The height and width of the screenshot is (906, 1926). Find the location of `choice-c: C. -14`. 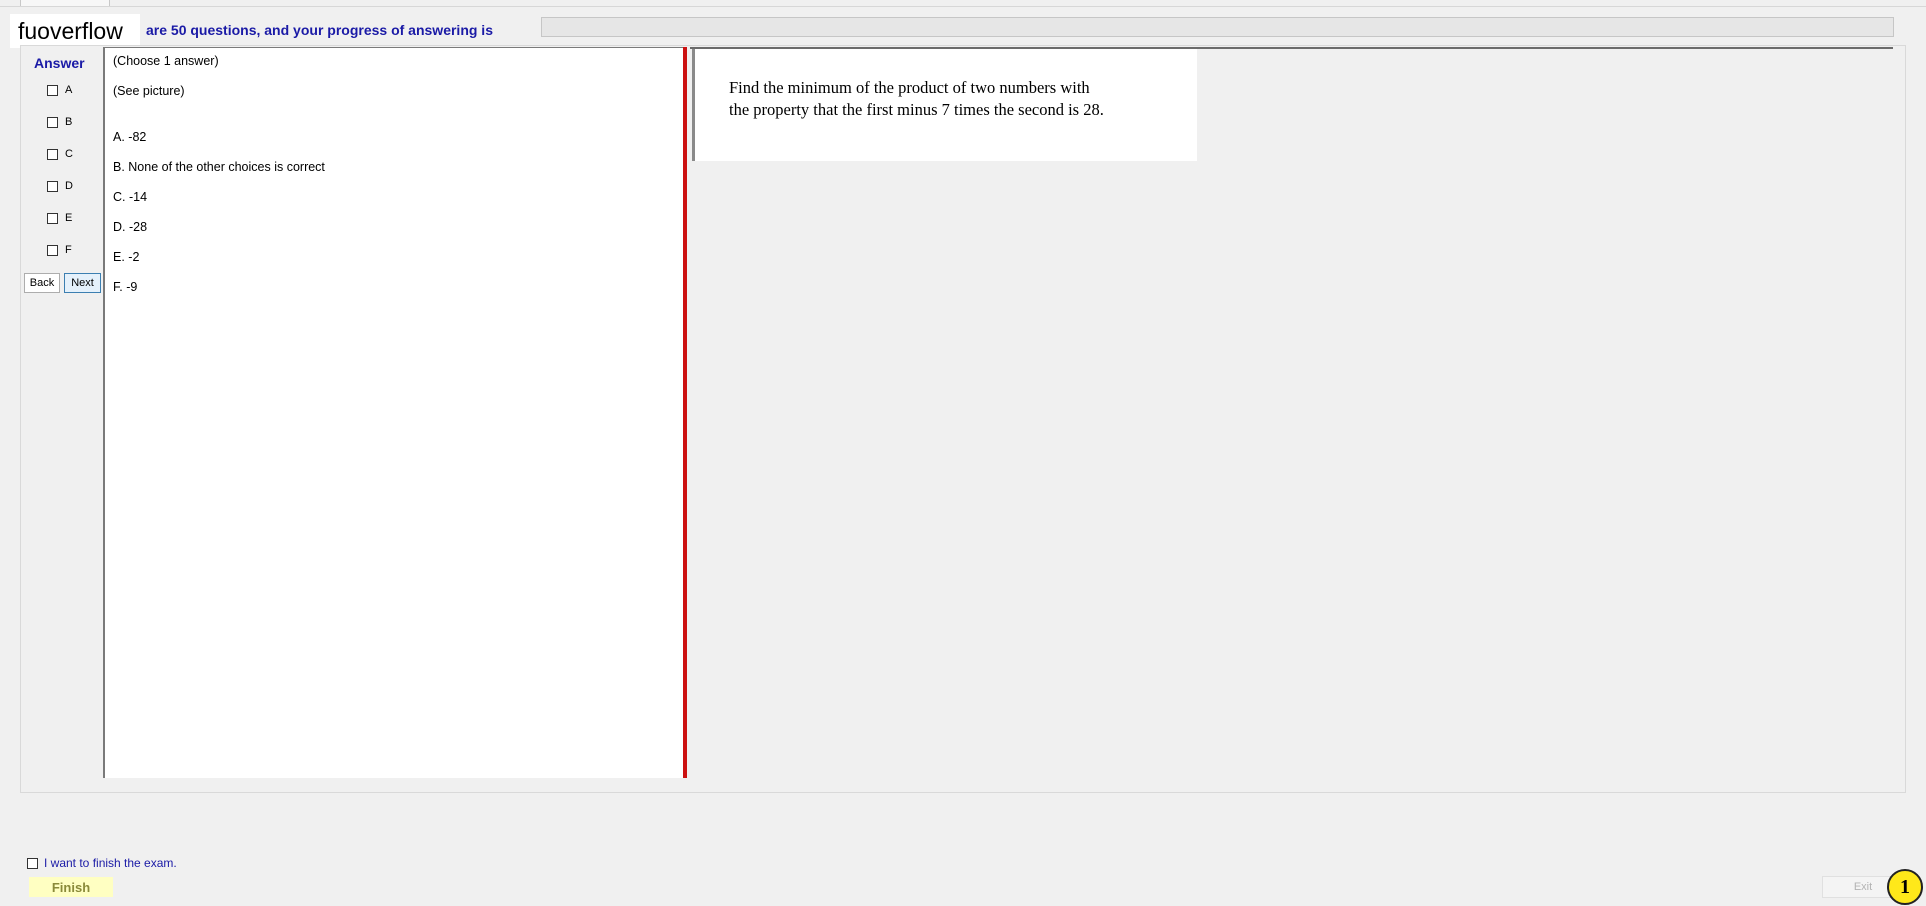

choice-c: C. -14 is located at coordinates (130, 197).